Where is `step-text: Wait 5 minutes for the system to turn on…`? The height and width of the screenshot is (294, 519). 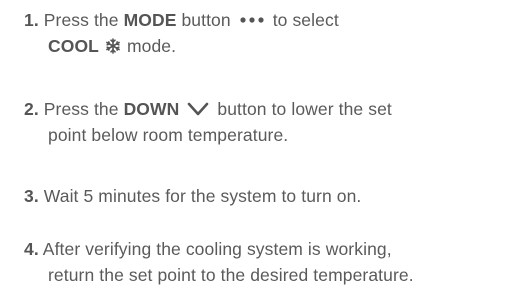 step-text: Wait 5 minutes for the system to turn on… is located at coordinates (202, 196).